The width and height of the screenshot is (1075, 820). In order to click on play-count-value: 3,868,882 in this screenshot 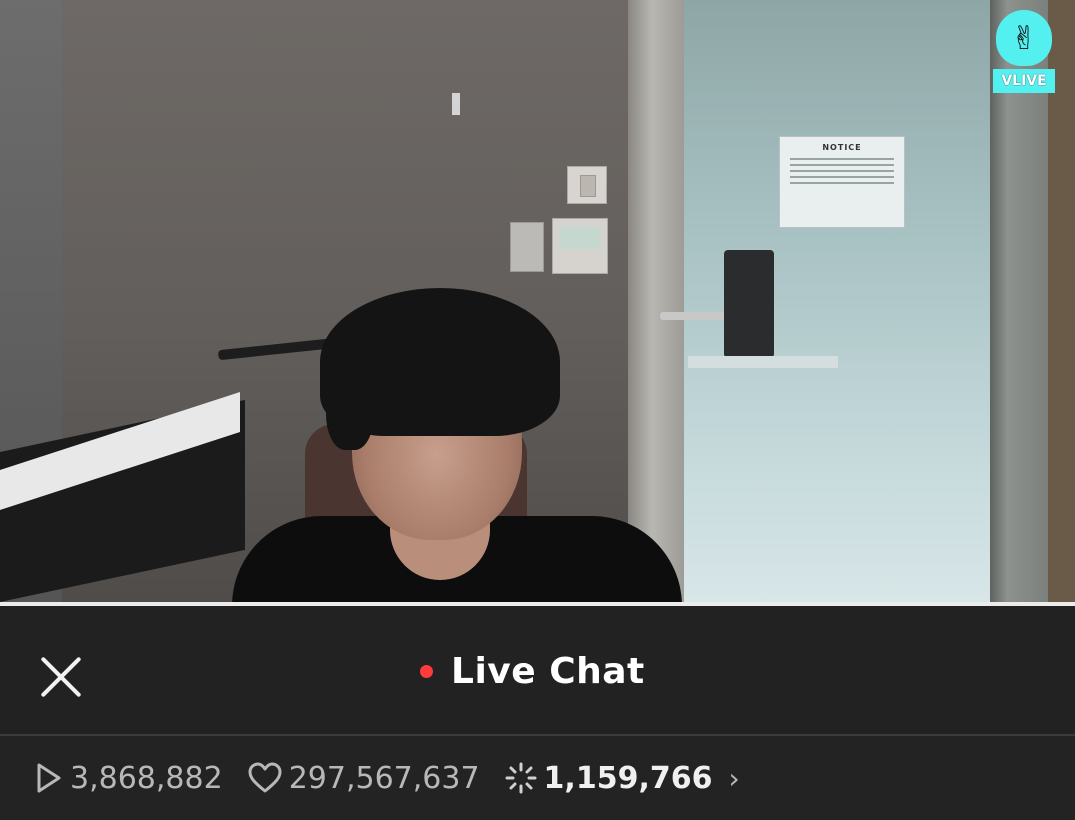, I will do `click(146, 778)`.